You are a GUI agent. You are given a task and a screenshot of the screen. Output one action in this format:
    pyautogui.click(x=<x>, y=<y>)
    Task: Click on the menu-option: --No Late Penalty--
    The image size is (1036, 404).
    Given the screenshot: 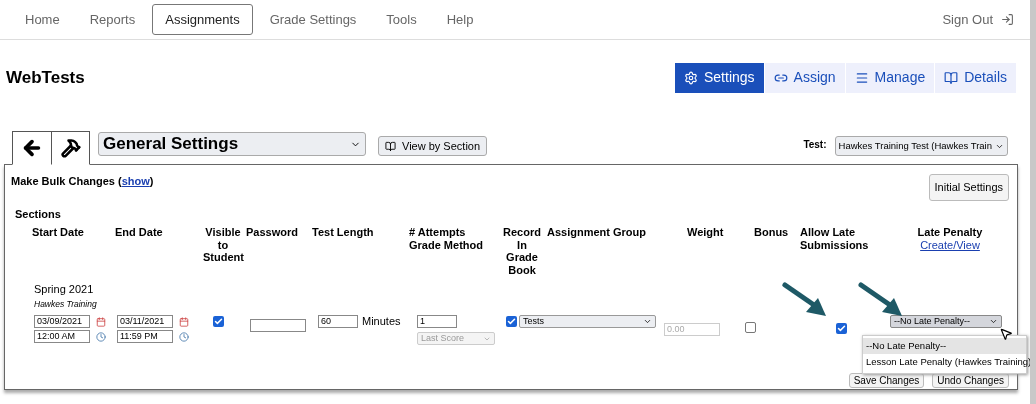 What is the action you would take?
    pyautogui.click(x=944, y=346)
    